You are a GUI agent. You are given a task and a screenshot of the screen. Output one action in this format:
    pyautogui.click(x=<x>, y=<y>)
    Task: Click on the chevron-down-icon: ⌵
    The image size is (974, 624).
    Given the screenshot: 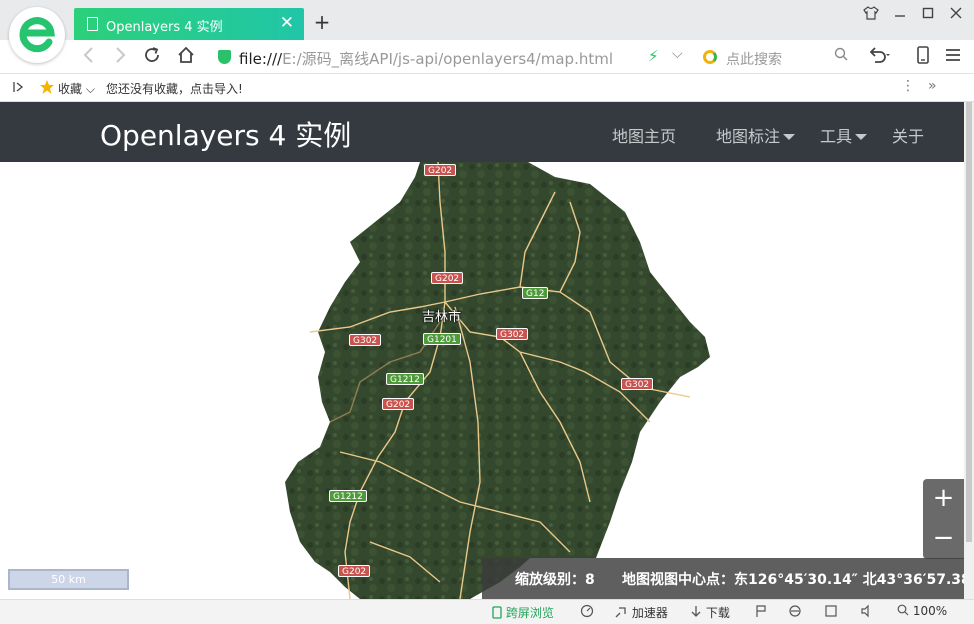 What is the action you would take?
    pyautogui.click(x=677, y=54)
    